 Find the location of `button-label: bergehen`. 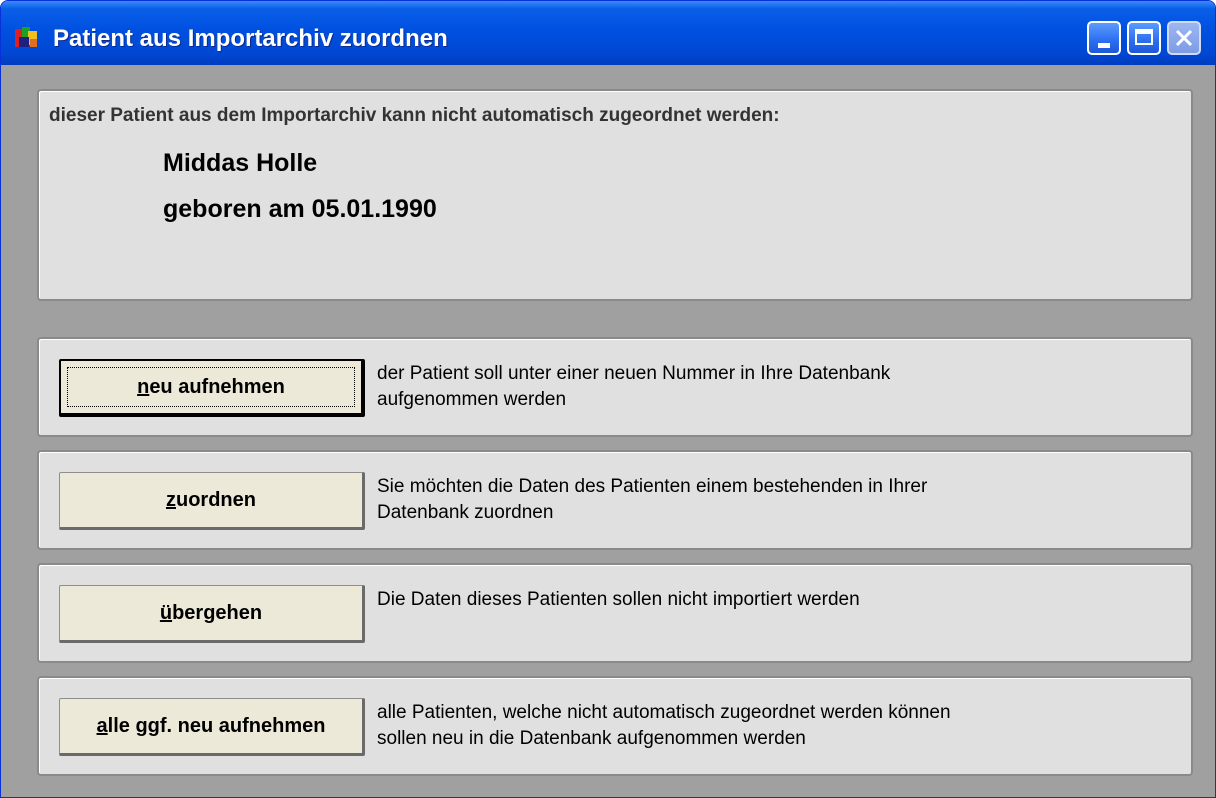

button-label: bergehen is located at coordinates (217, 612).